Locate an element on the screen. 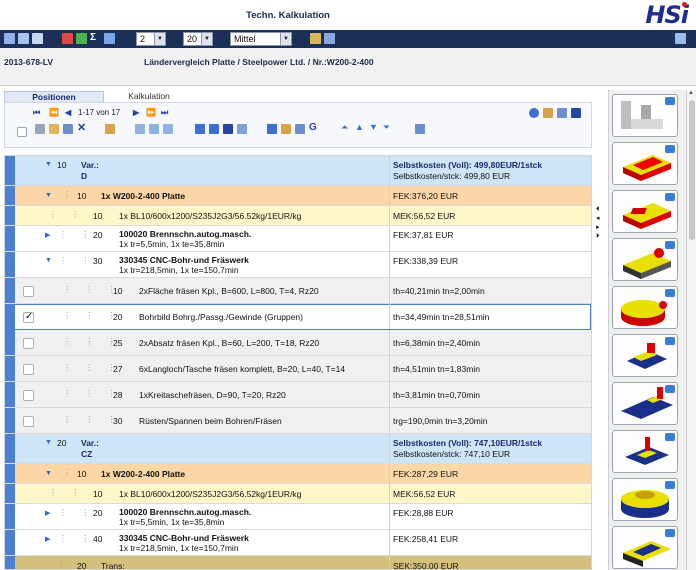 The width and height of the screenshot is (696, 570). settings-icon is located at coordinates (562, 113).